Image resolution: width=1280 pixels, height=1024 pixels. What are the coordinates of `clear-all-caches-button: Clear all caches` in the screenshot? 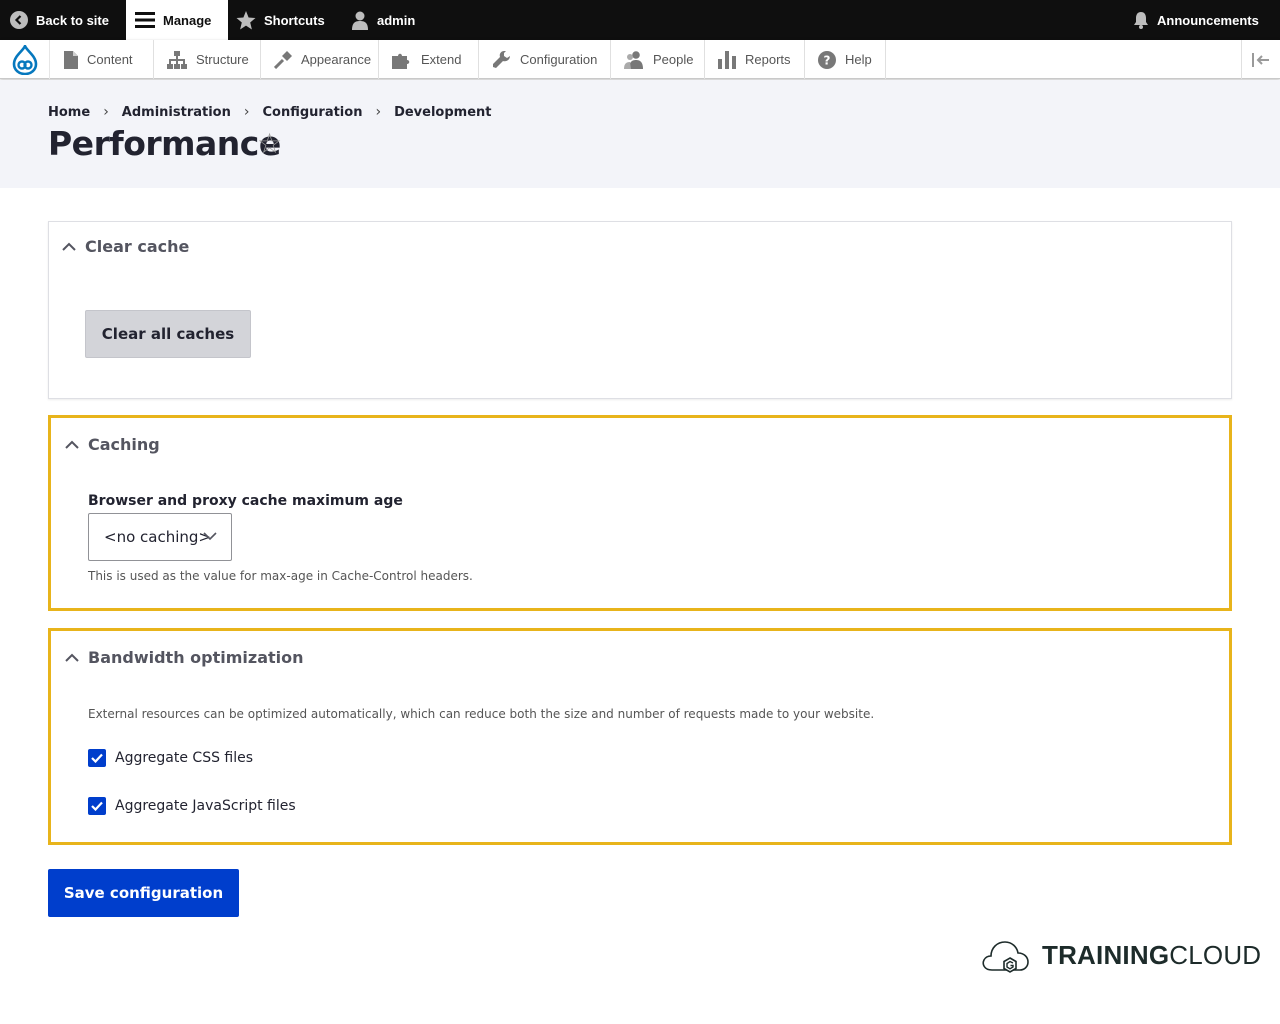 It's located at (168, 334).